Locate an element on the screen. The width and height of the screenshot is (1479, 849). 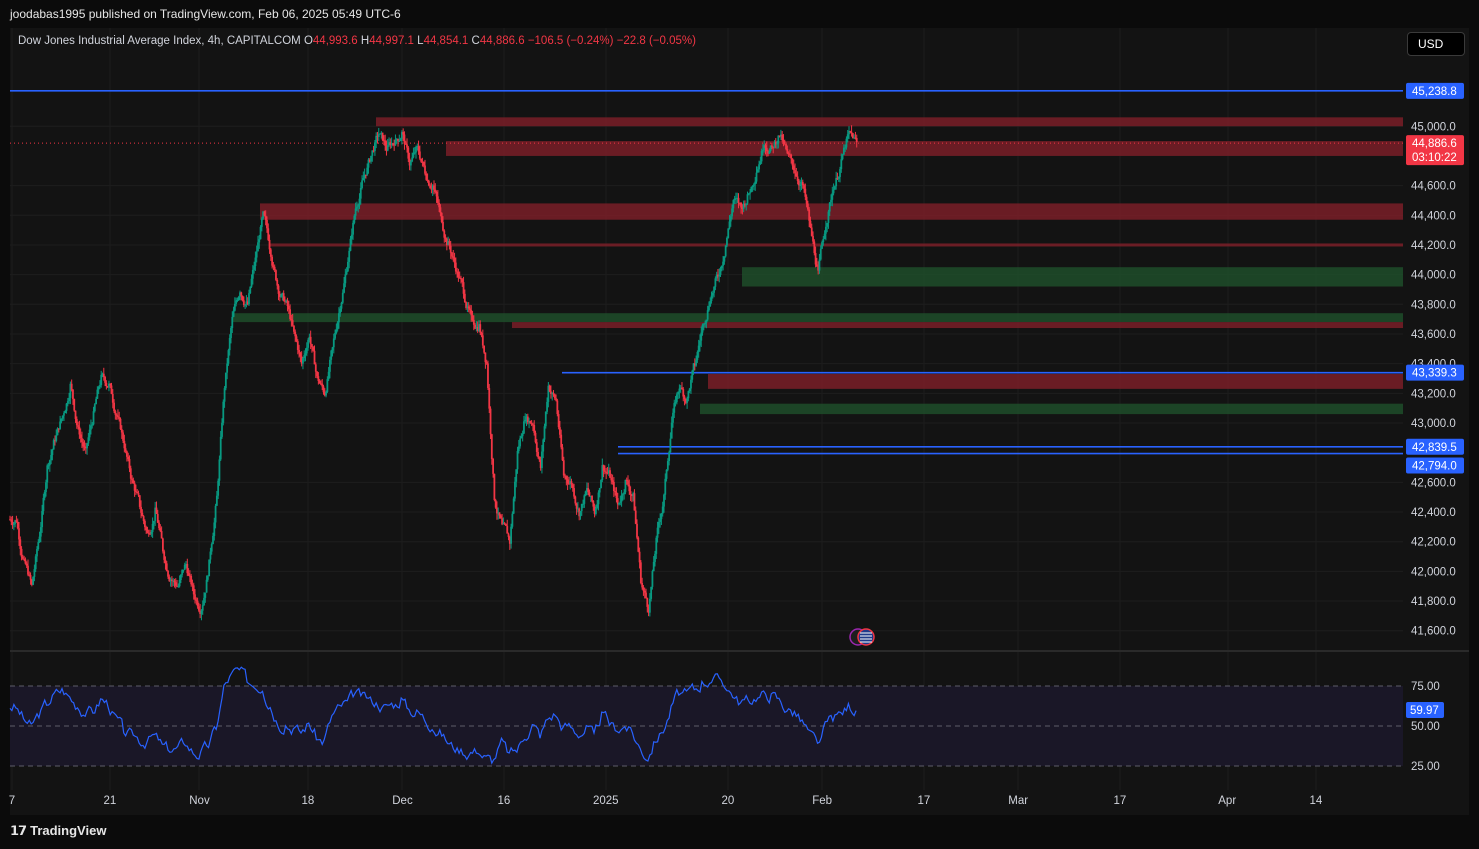
tradingview-logo: 𝟭𝟳 TradingView is located at coordinates (58, 831).